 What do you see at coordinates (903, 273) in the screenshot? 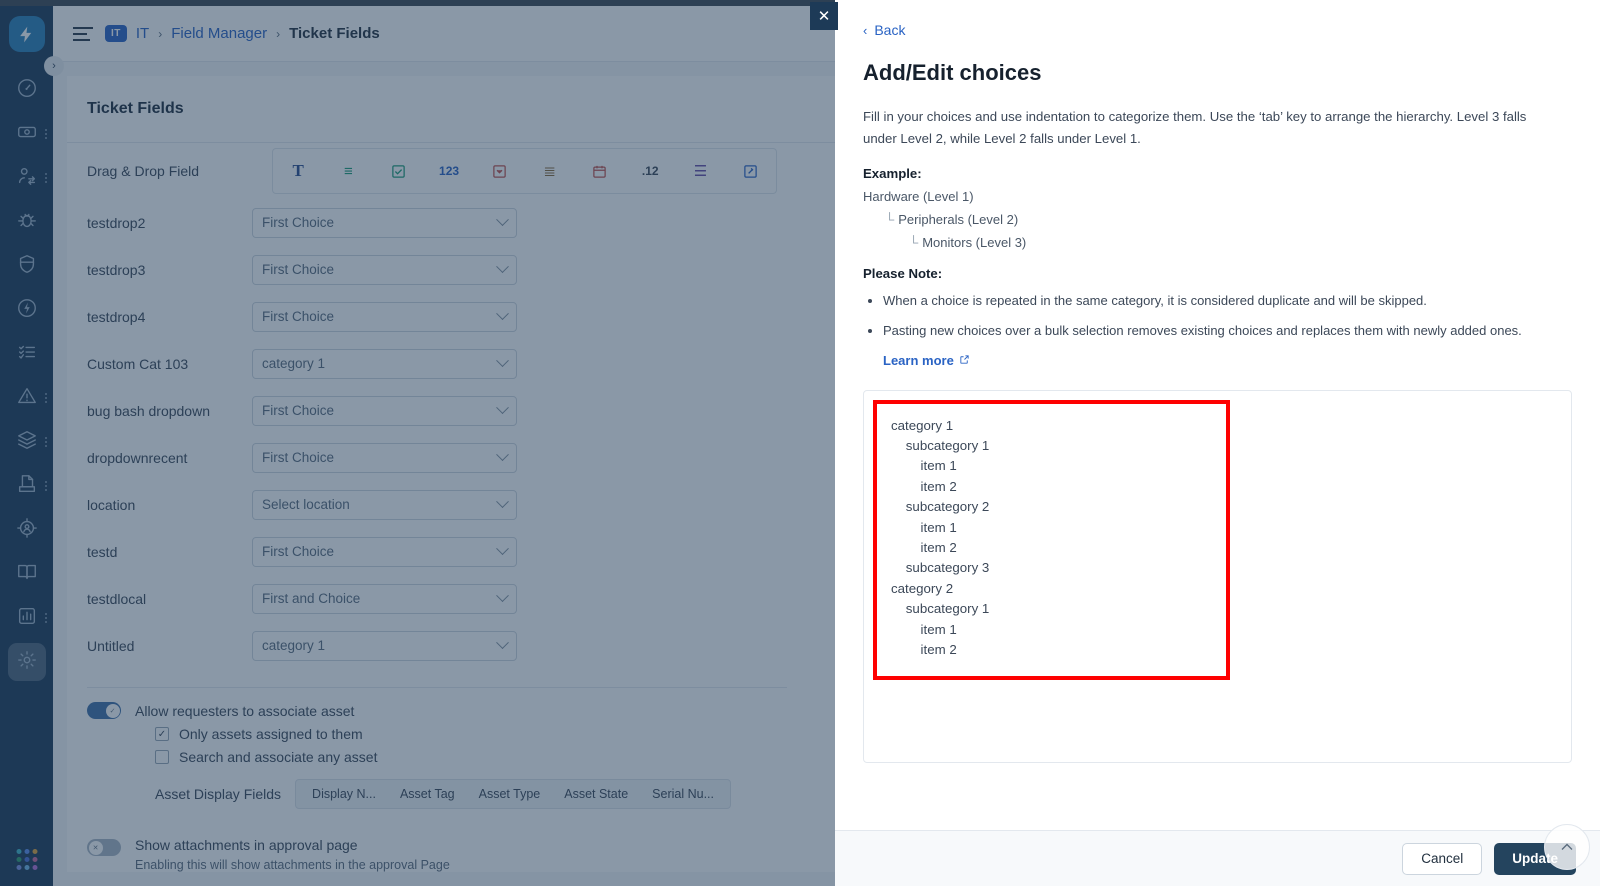
I see `please-note-label: Please Note:` at bounding box center [903, 273].